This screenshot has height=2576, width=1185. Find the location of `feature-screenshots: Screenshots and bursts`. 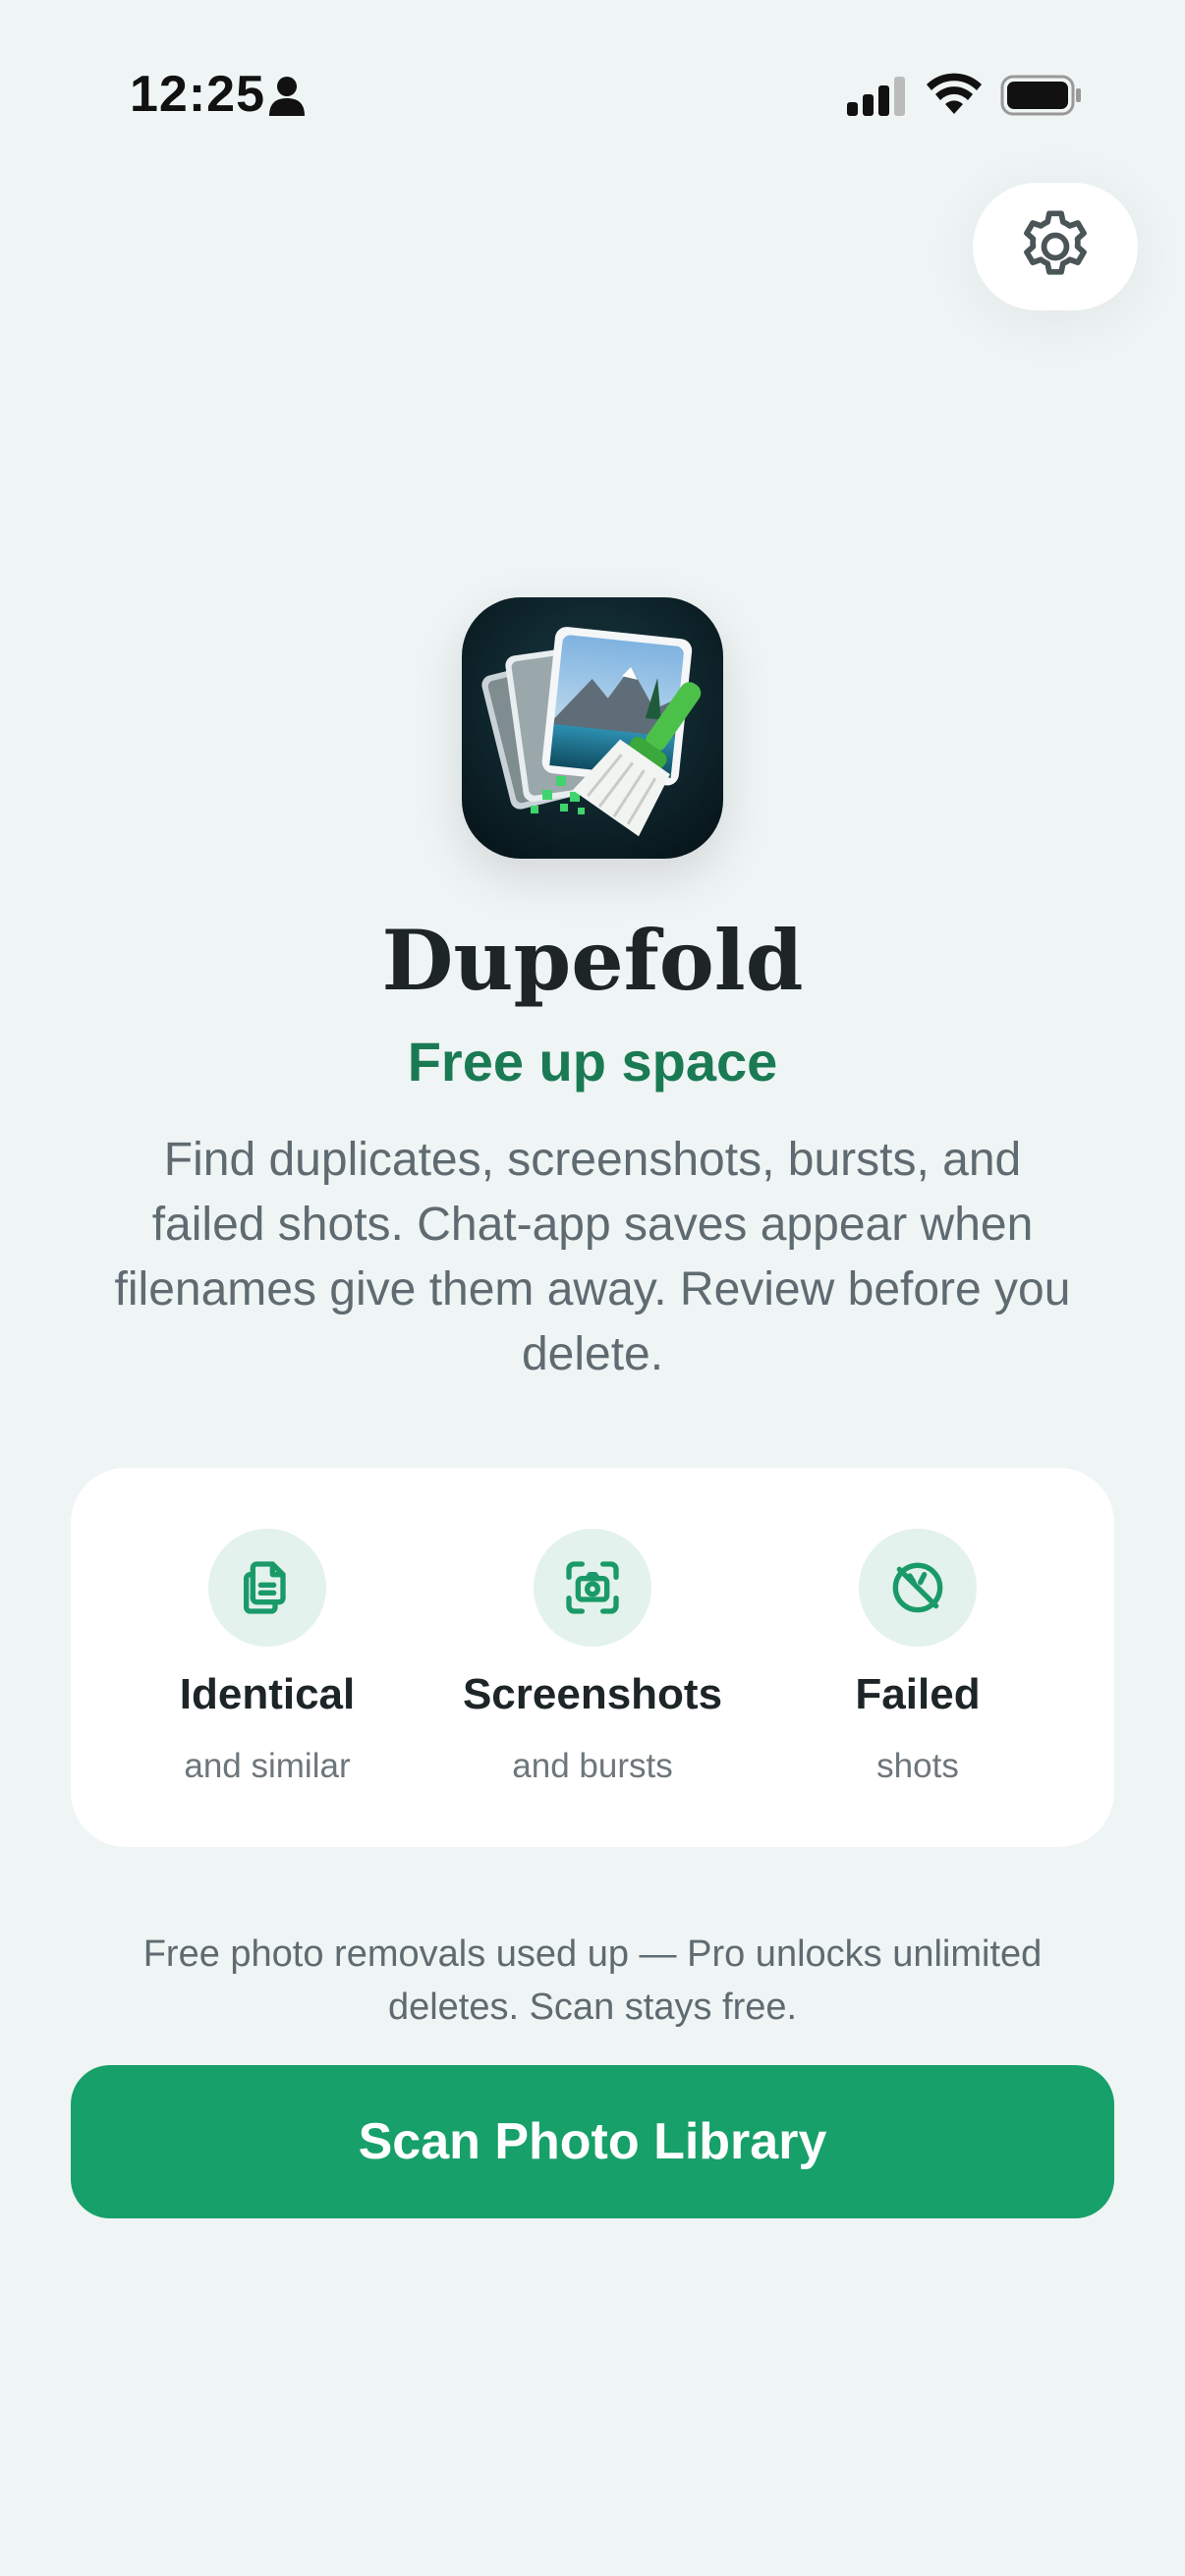

feature-screenshots: Screenshots and bursts is located at coordinates (592, 1657).